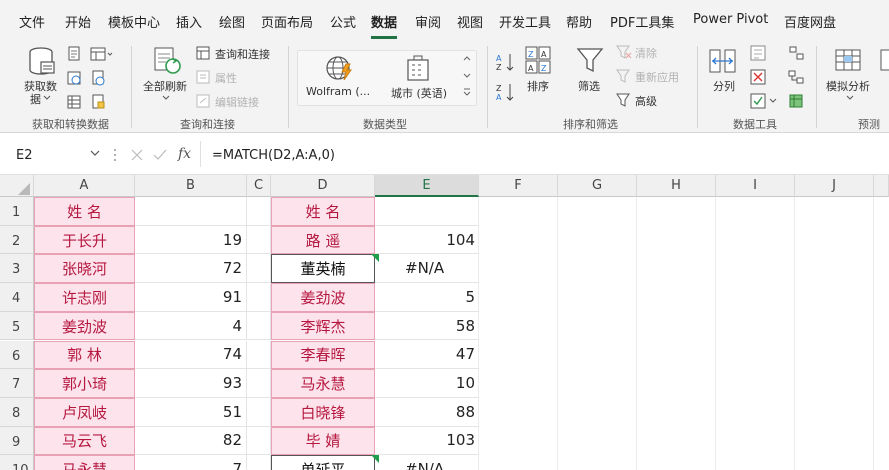 The height and width of the screenshot is (470, 889). Describe the element at coordinates (259, 186) in the screenshot. I see `column-header-c: C` at that location.